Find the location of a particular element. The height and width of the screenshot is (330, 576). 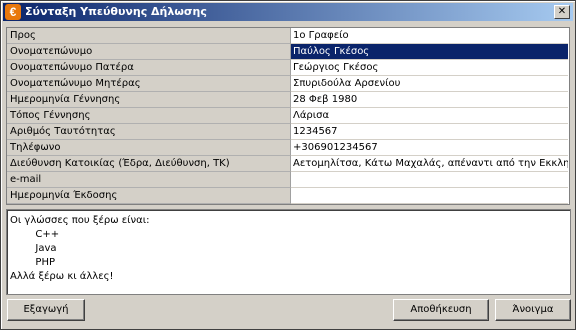

grid-row: Ημερομηνία Έκδοσης is located at coordinates (288, 196).